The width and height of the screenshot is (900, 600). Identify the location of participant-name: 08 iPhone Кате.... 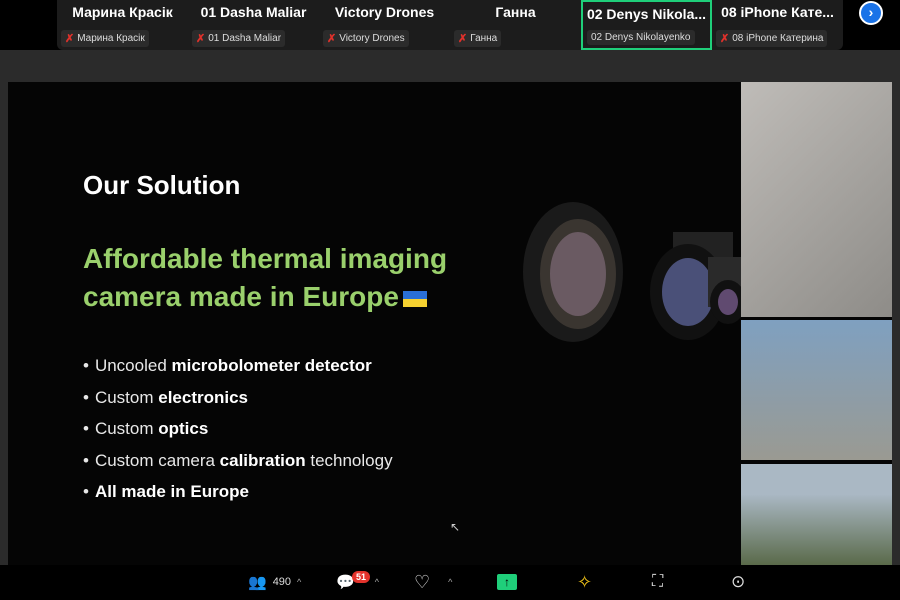
(777, 12).